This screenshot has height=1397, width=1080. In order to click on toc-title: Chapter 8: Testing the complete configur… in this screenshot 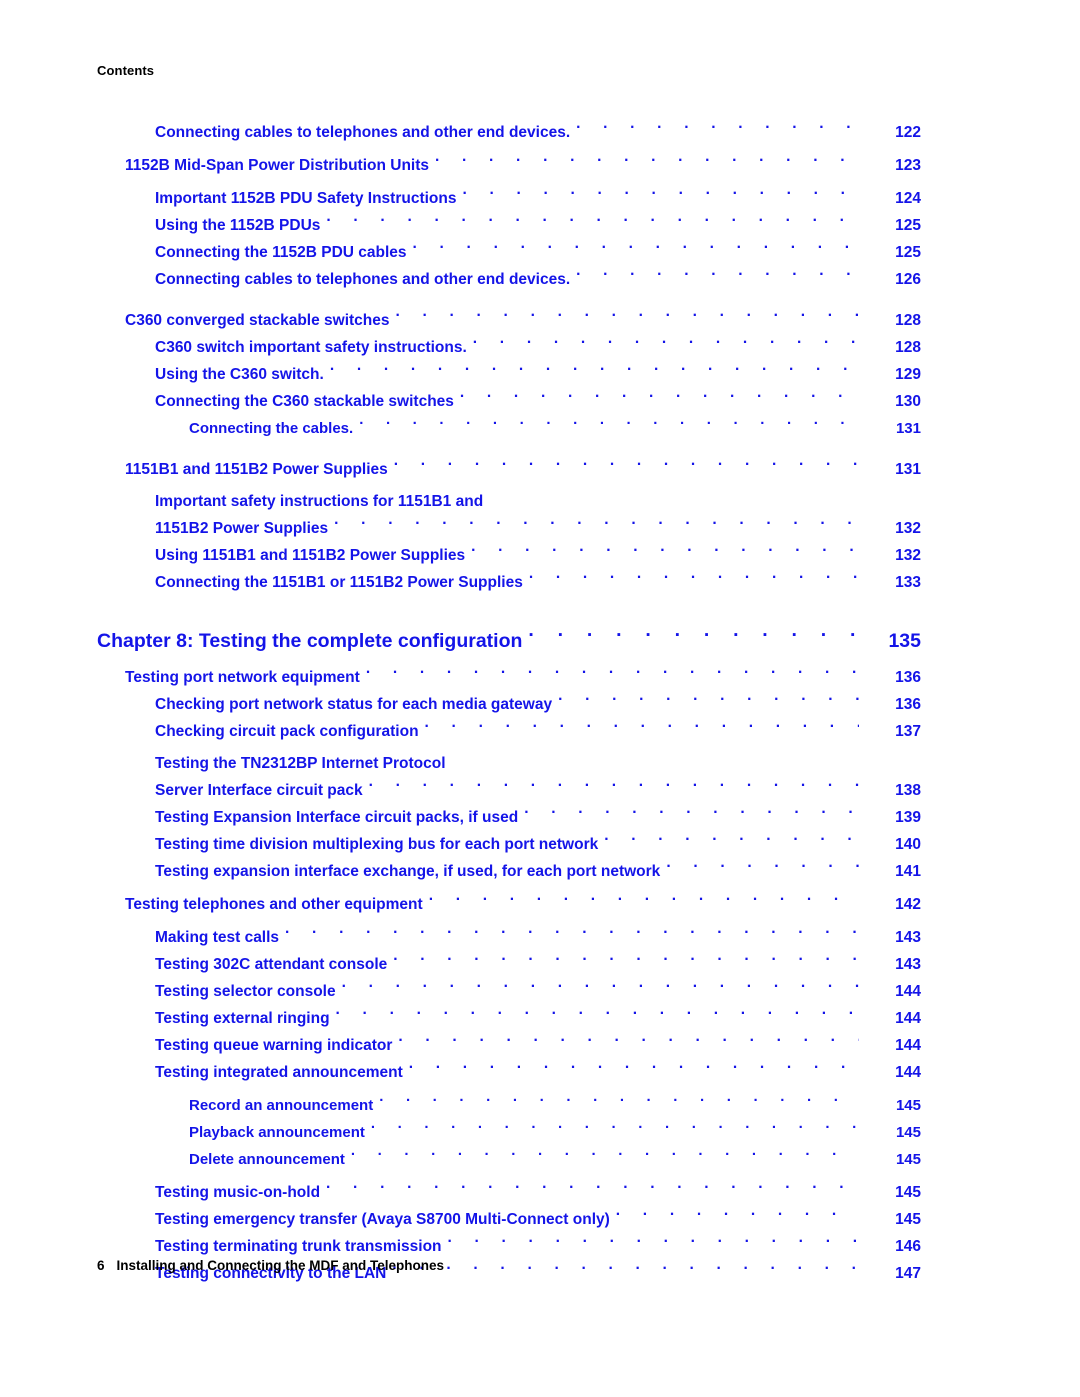, I will do `click(310, 641)`.